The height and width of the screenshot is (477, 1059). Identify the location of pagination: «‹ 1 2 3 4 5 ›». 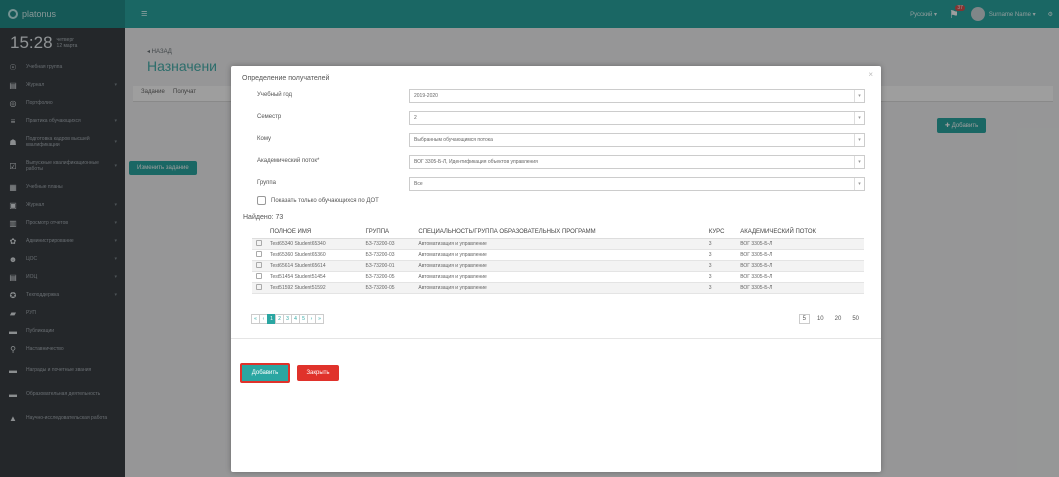
(287, 319).